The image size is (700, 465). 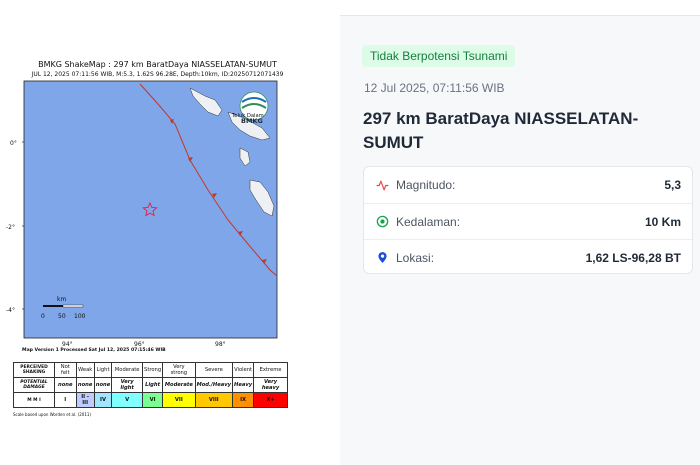 I want to click on depth-row: Kedalaman: 10 Km, so click(x=528, y=221).